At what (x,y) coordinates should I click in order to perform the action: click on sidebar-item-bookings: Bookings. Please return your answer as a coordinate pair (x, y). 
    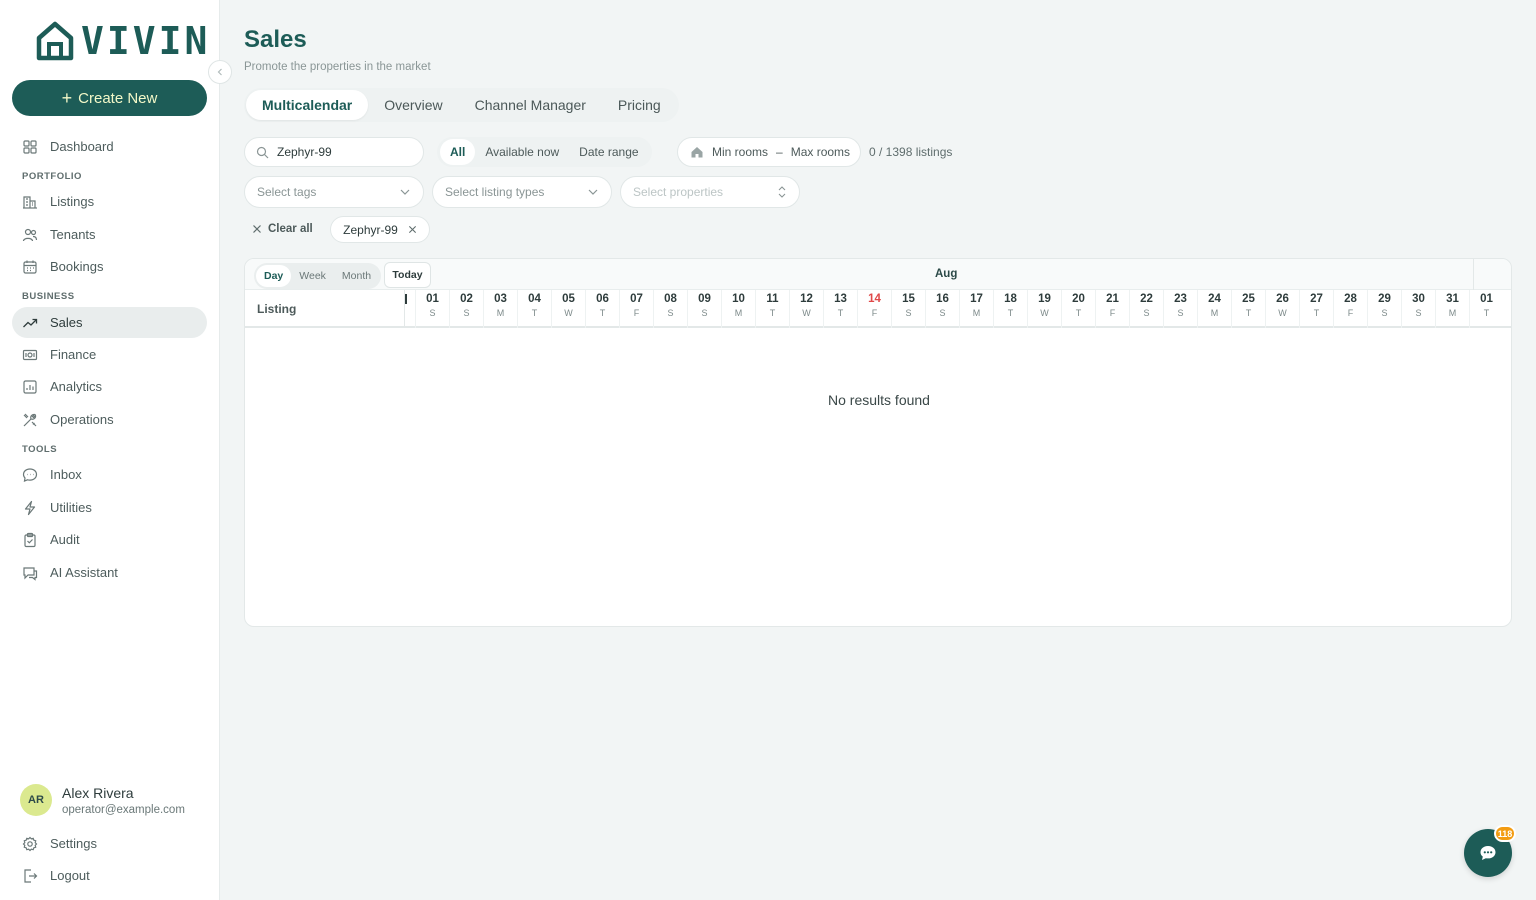
    Looking at the image, I should click on (109, 266).